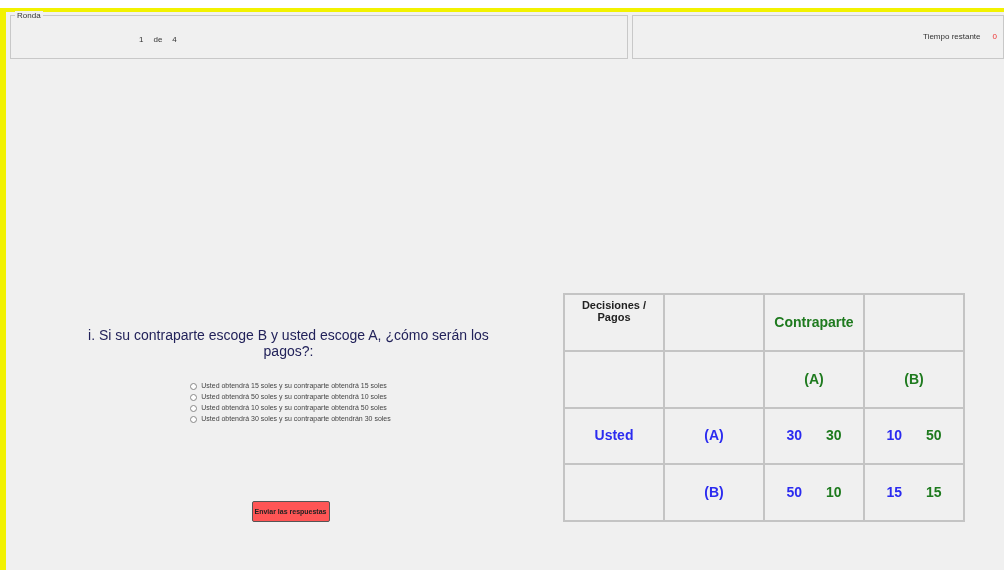 This screenshot has height=570, width=1004. Describe the element at coordinates (29, 16) in the screenshot. I see `panel-legend: Ronda` at that location.